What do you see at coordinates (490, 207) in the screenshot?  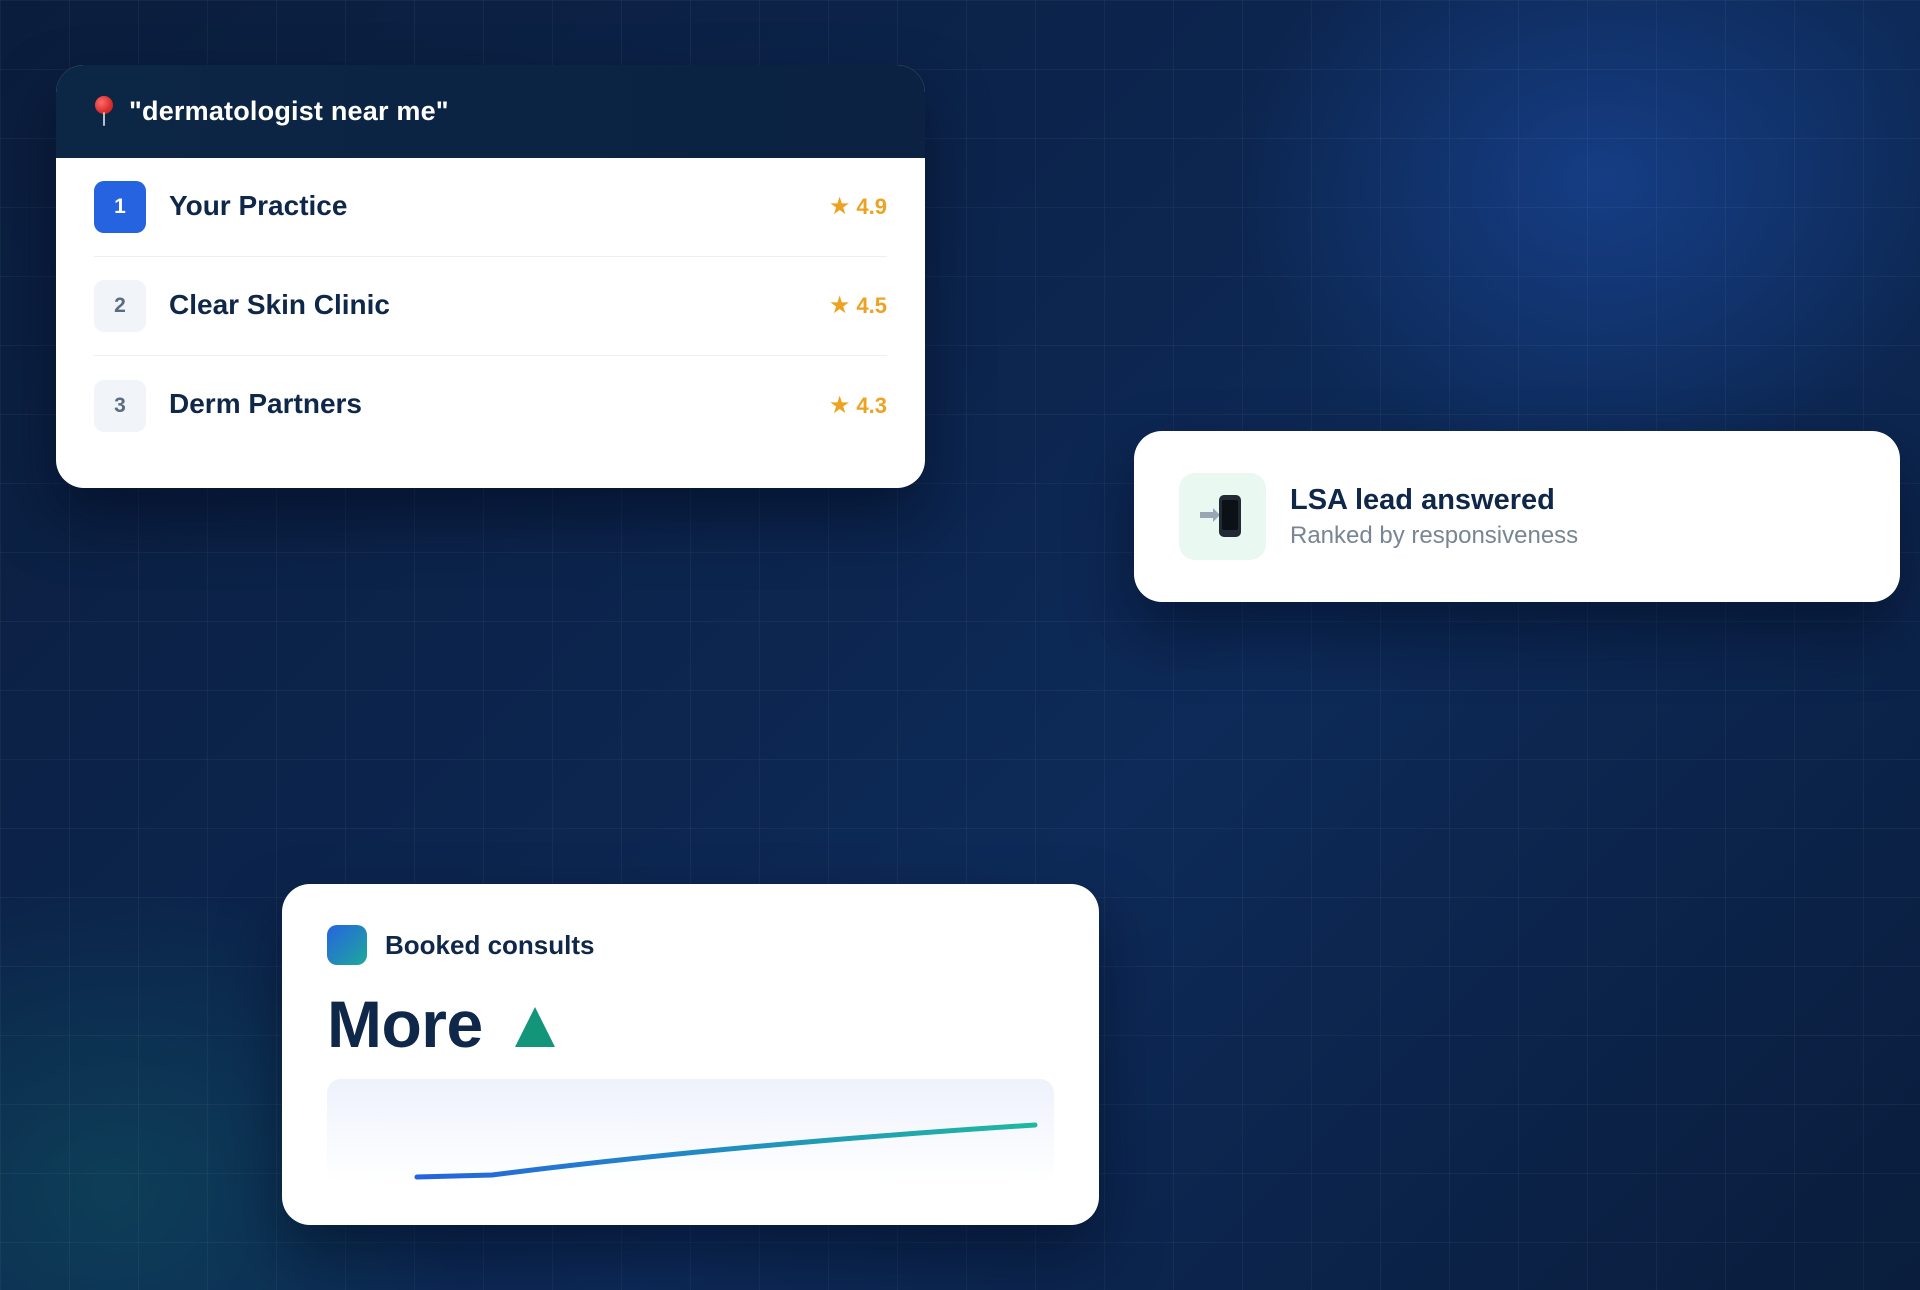 I see `result-row: 1 Your Practice ★ 4.9` at bounding box center [490, 207].